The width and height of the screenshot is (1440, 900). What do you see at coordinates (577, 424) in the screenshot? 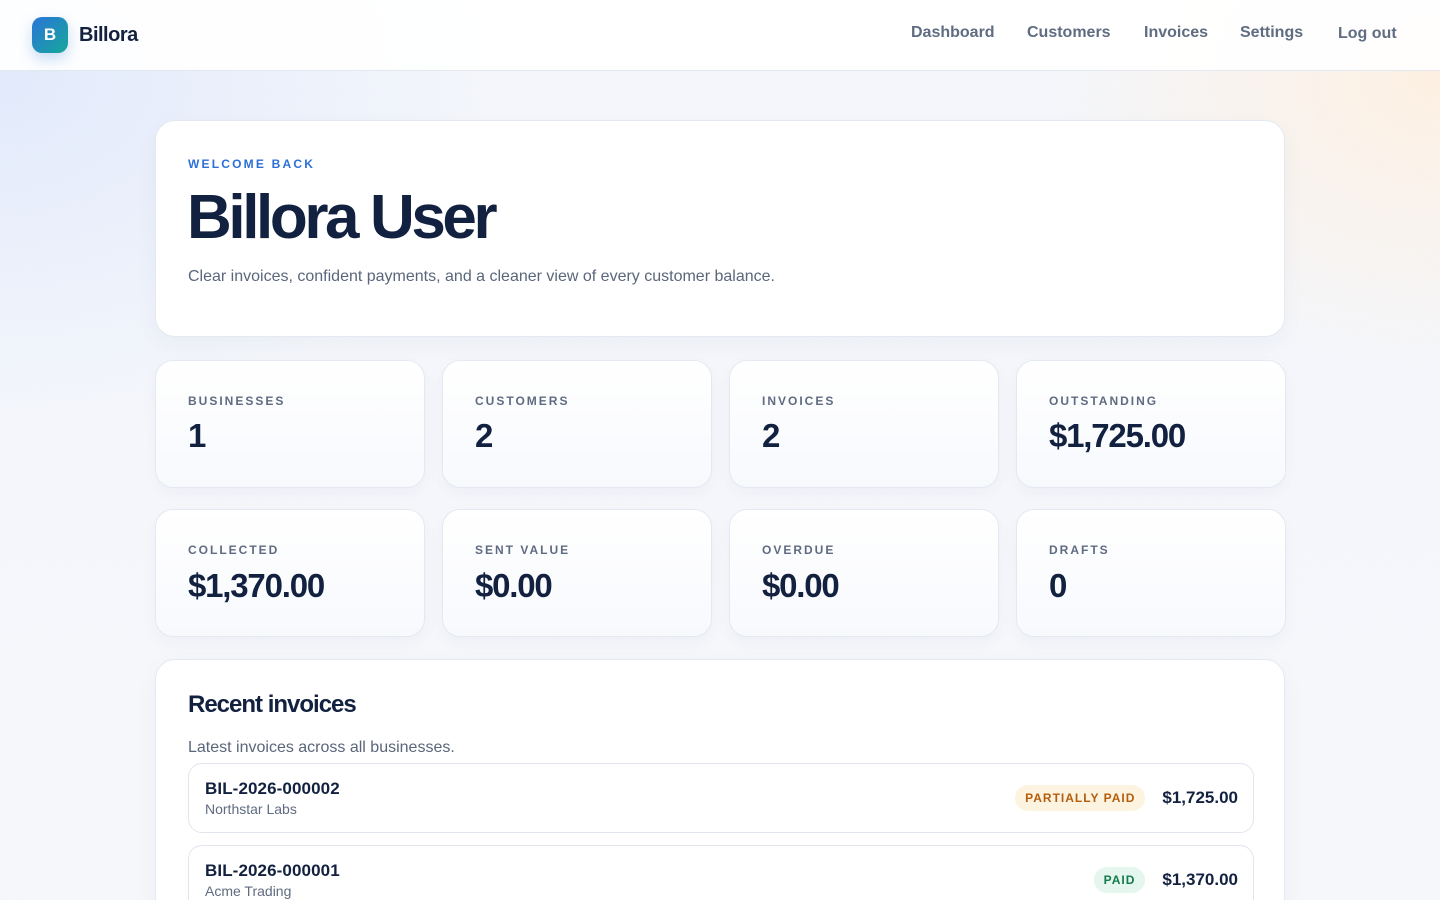
I see `stat-card-customers: CUSTOMERS 2` at bounding box center [577, 424].